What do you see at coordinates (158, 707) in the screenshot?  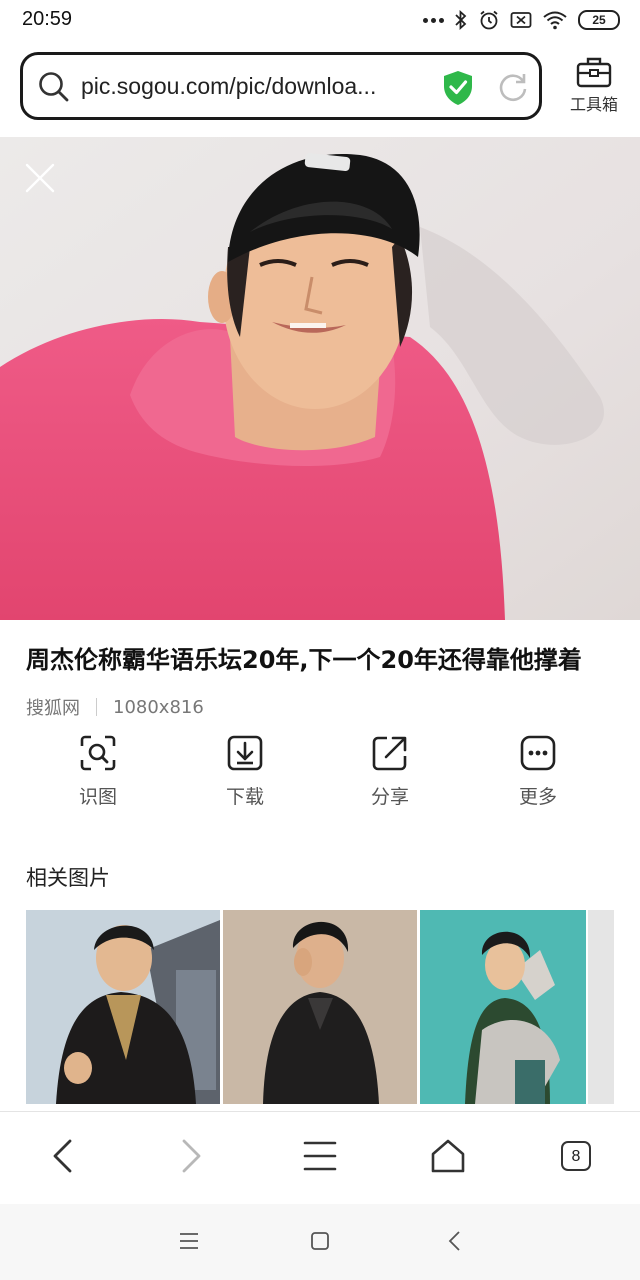 I see `image-dimensions: 1080x816` at bounding box center [158, 707].